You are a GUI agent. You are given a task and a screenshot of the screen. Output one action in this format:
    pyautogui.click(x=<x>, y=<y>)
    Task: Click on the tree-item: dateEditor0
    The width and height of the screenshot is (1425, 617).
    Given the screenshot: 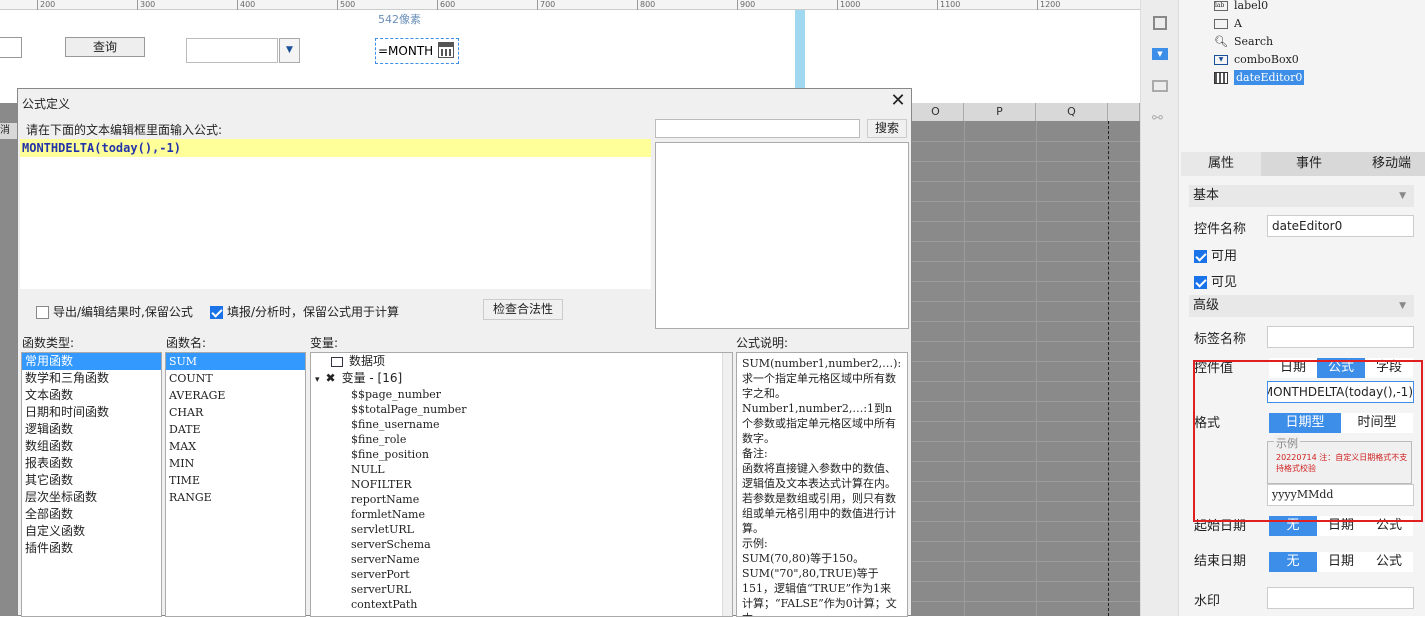 What is the action you would take?
    pyautogui.click(x=1319, y=78)
    